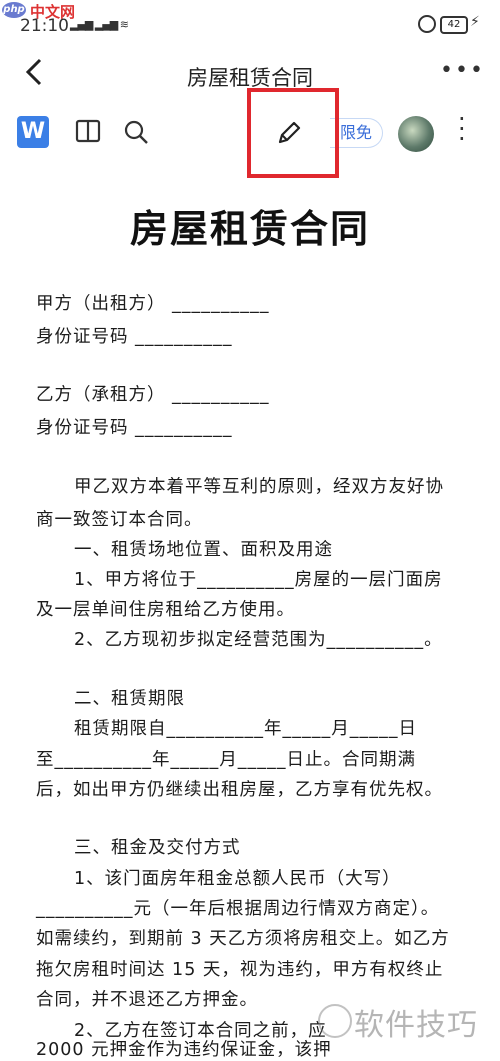 Image resolution: width=500 pixels, height=1061 pixels. I want to click on text-line: 1、甲方将位于__________房屋的一层门面房, so click(258, 580).